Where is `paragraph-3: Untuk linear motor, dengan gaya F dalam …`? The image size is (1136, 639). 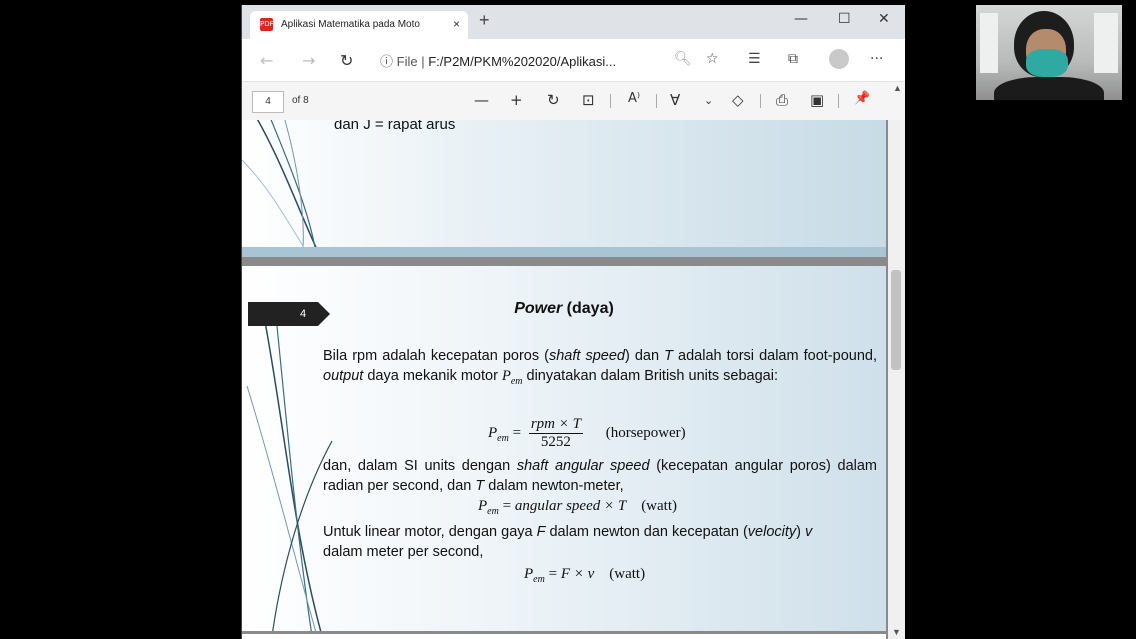
paragraph-3: Untuk linear motor, dengan gaya F dalam … is located at coordinates (568, 542).